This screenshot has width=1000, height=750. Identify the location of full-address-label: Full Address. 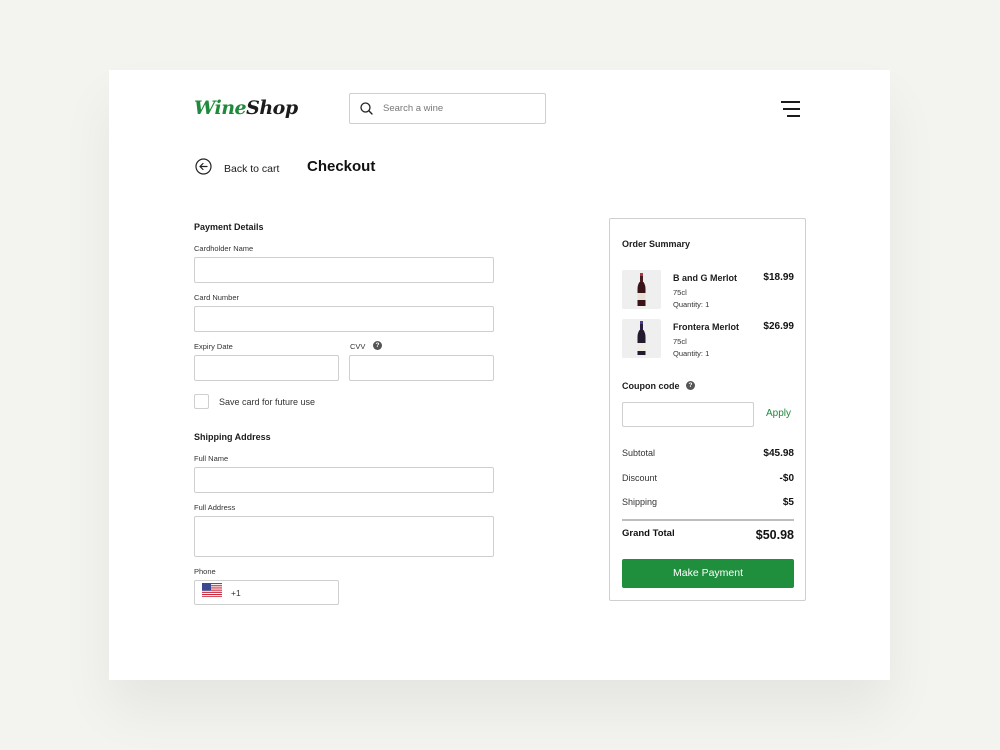
(215, 507).